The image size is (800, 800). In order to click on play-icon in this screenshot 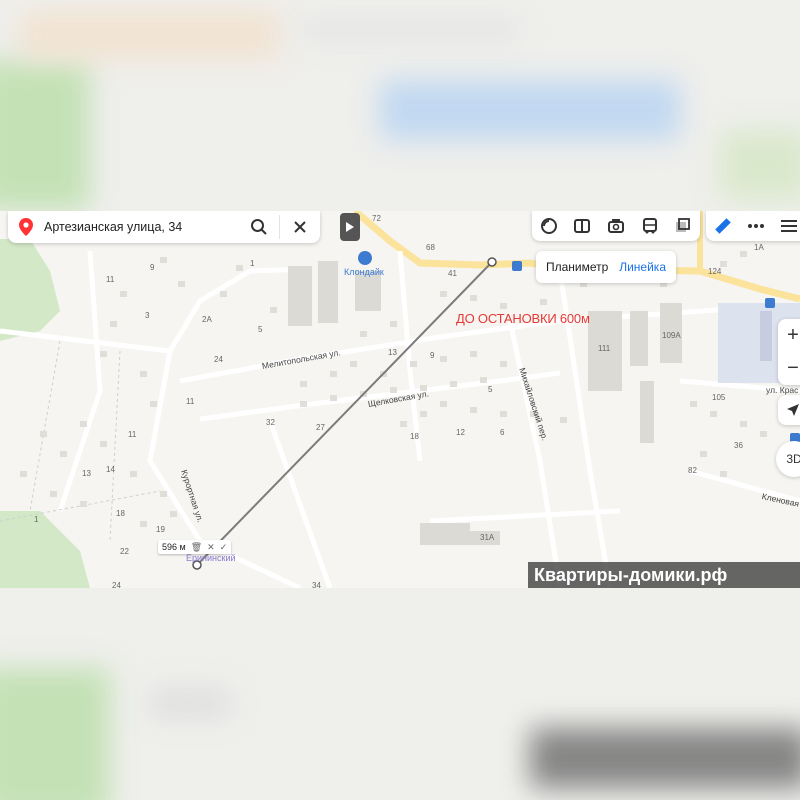, I will do `click(350, 227)`.